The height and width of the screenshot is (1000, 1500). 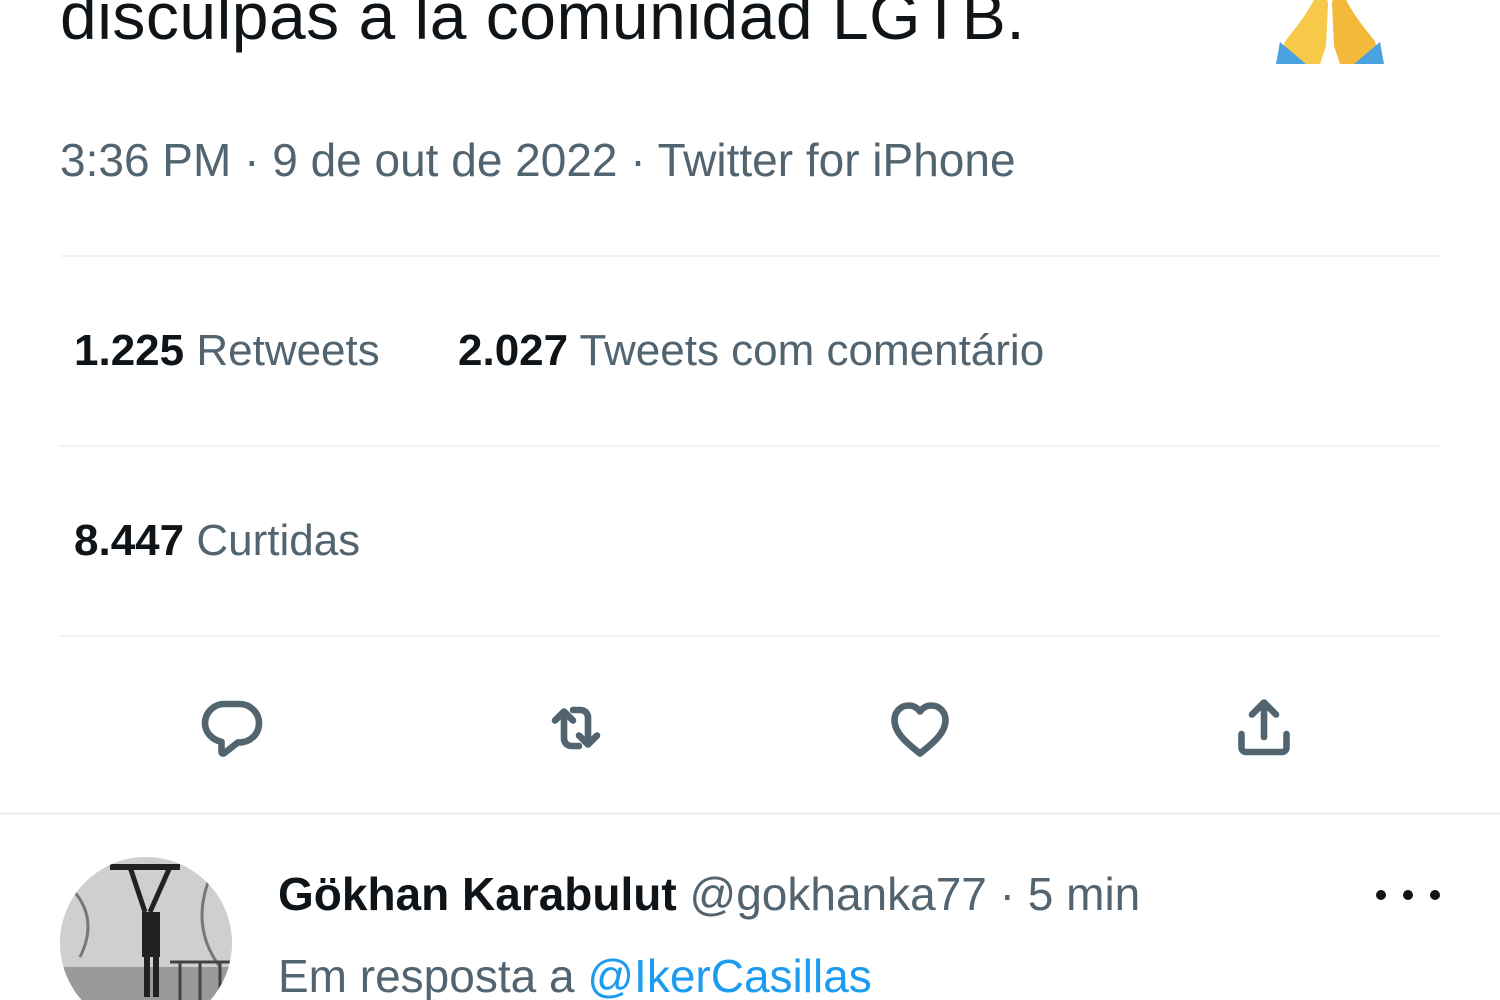 I want to click on avatar-image, so click(x=146, y=928).